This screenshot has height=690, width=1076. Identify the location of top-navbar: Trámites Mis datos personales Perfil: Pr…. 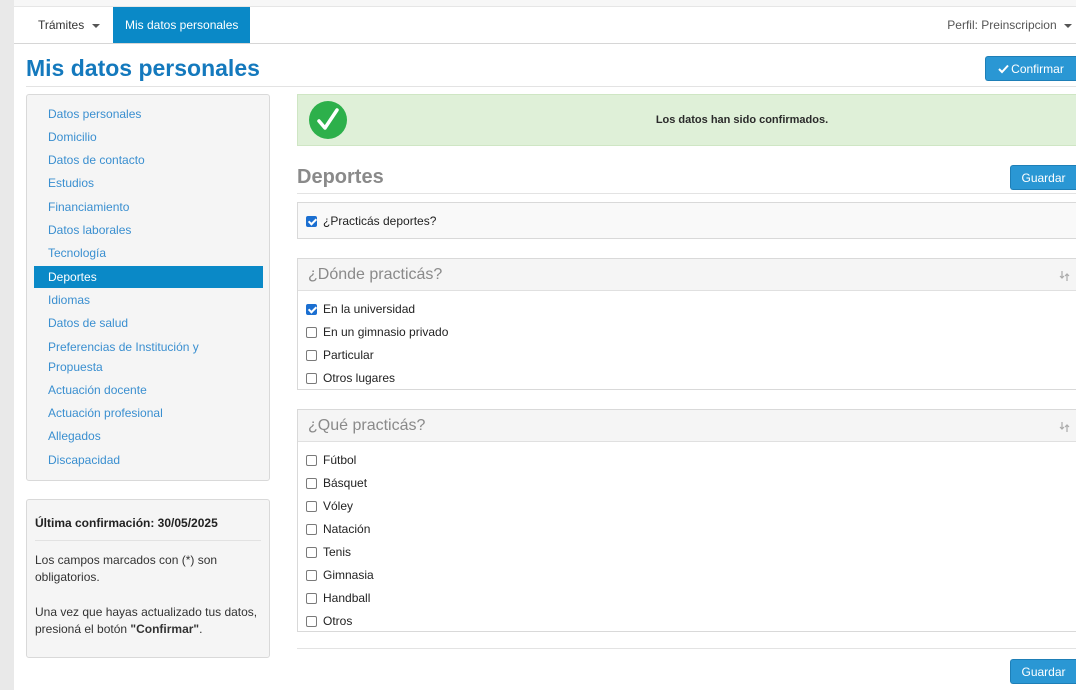
(545, 25).